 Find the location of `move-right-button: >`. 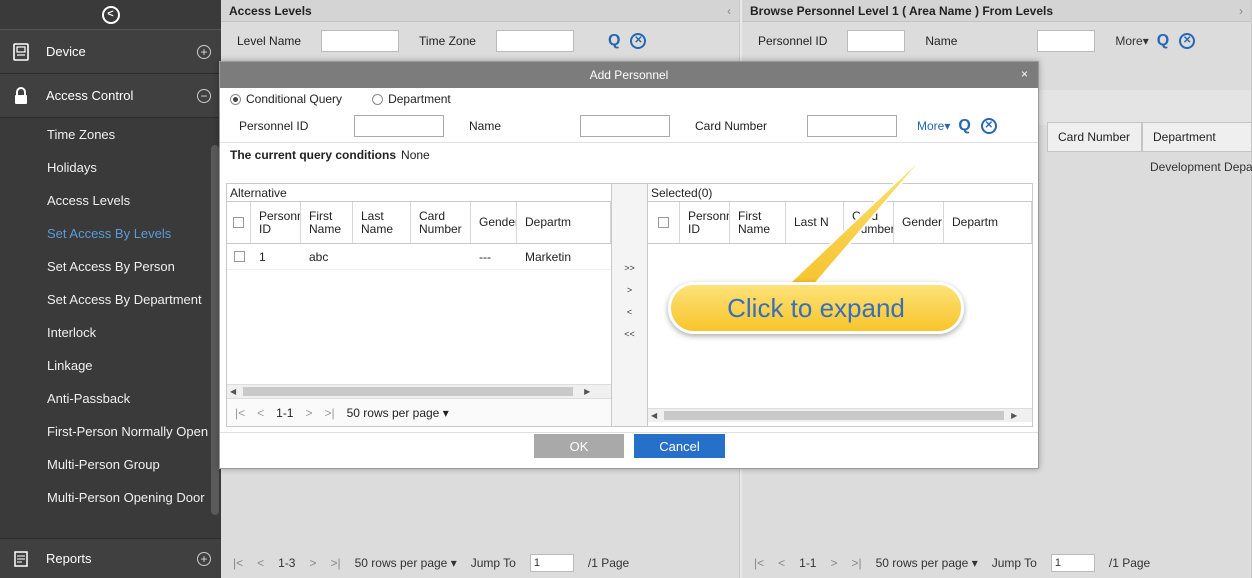

move-right-button: > is located at coordinates (629, 290).